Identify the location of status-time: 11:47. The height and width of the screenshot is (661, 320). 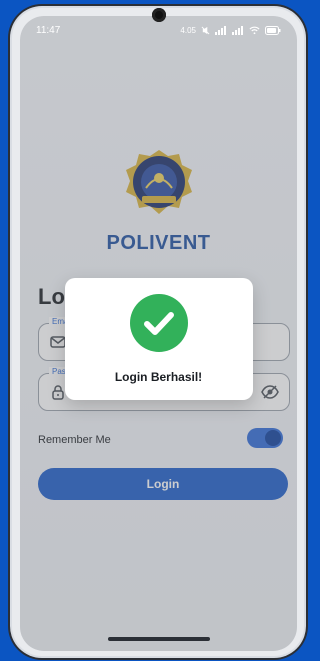
(48, 30).